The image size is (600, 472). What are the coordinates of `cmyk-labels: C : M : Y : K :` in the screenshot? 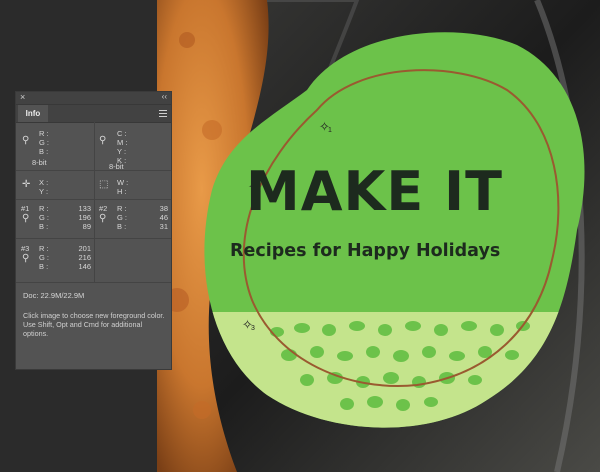 It's located at (122, 147).